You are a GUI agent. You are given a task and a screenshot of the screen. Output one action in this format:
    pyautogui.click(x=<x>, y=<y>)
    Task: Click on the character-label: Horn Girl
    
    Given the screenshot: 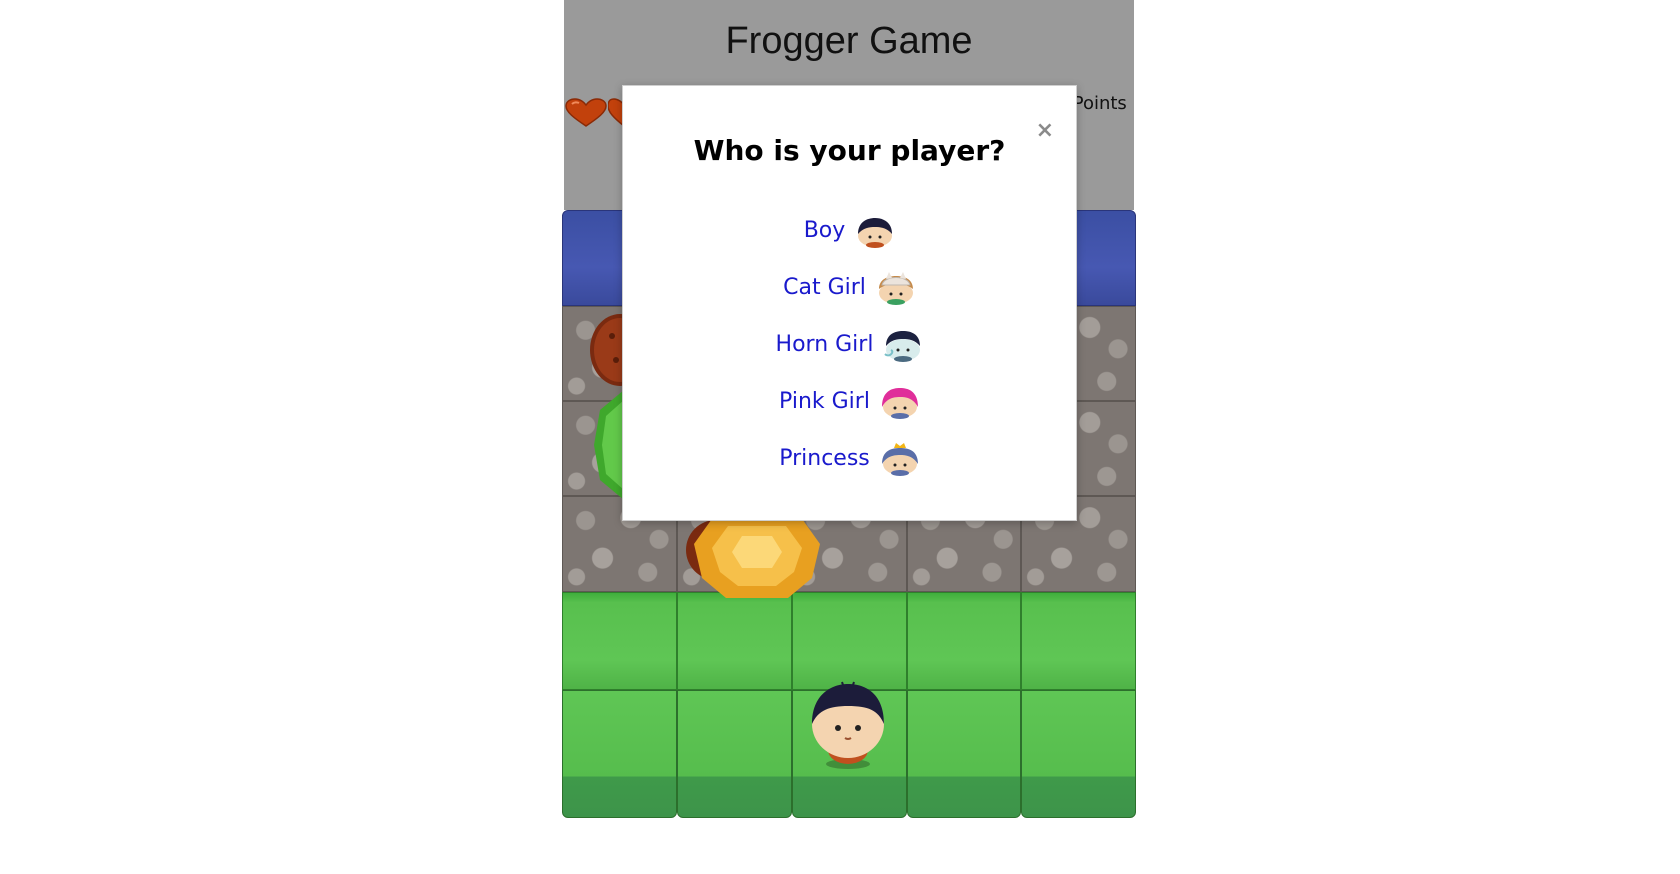 What is the action you would take?
    pyautogui.click(x=824, y=344)
    